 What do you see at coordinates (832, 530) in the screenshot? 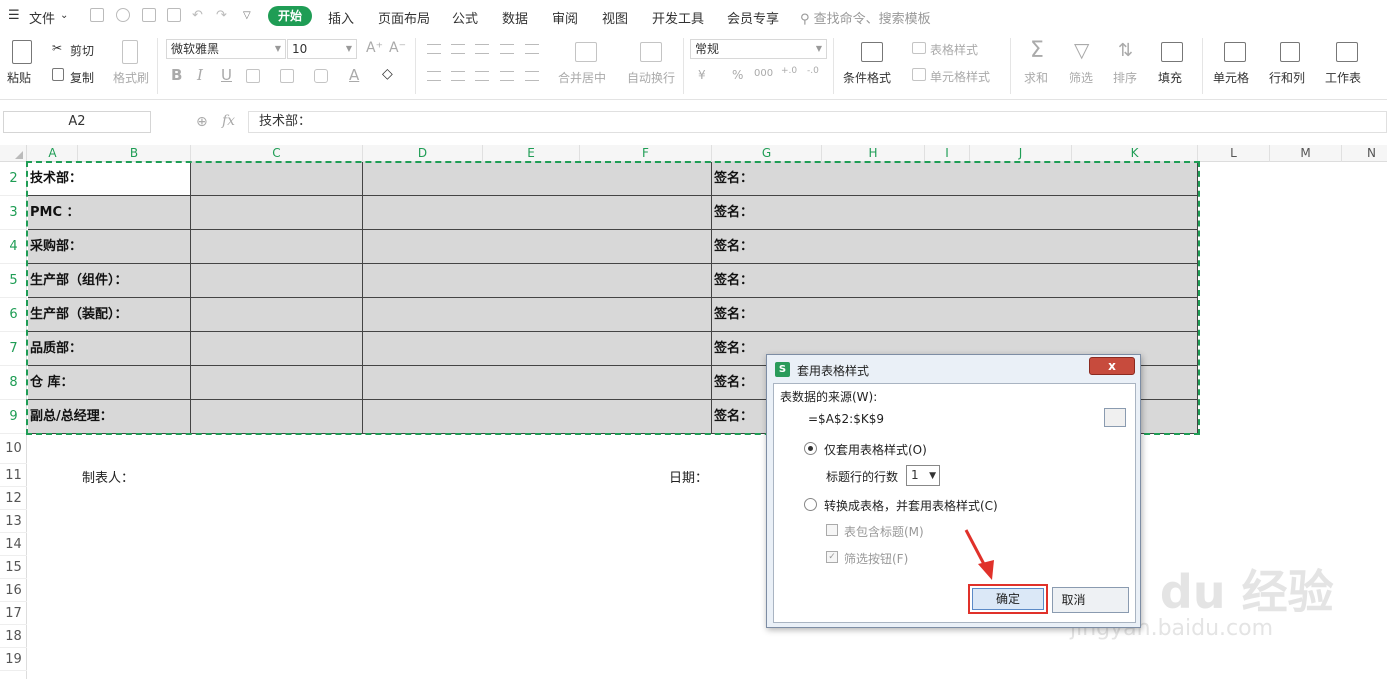
I see `include-header-checkbox` at bounding box center [832, 530].